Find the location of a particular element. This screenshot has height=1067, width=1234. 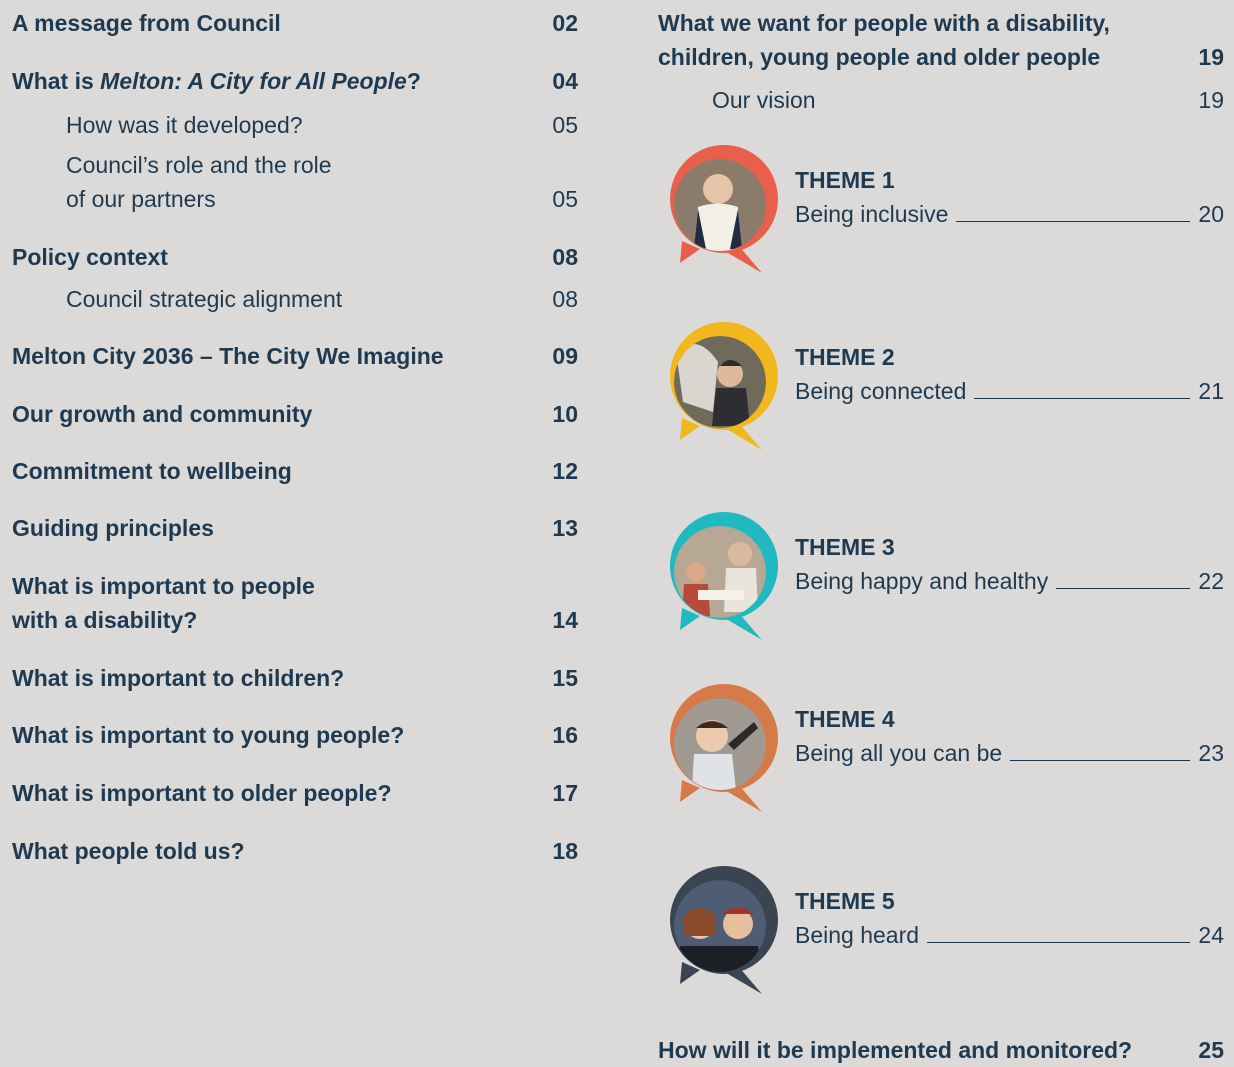

theme-title: Being happy and healthy is located at coordinates (922, 581).